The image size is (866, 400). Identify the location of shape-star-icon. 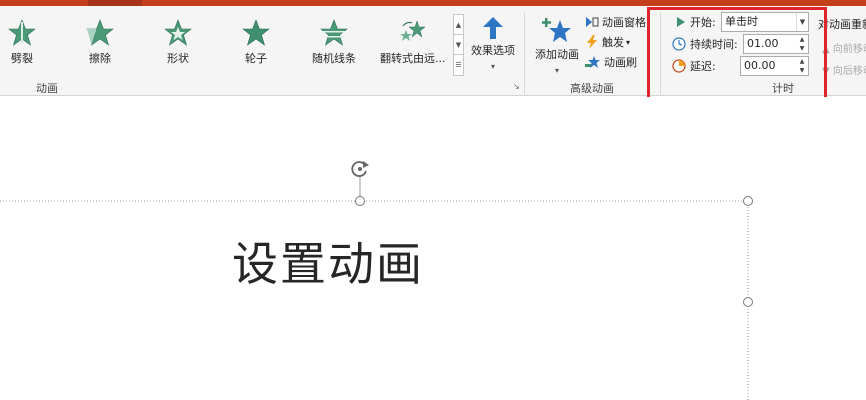
(178, 32).